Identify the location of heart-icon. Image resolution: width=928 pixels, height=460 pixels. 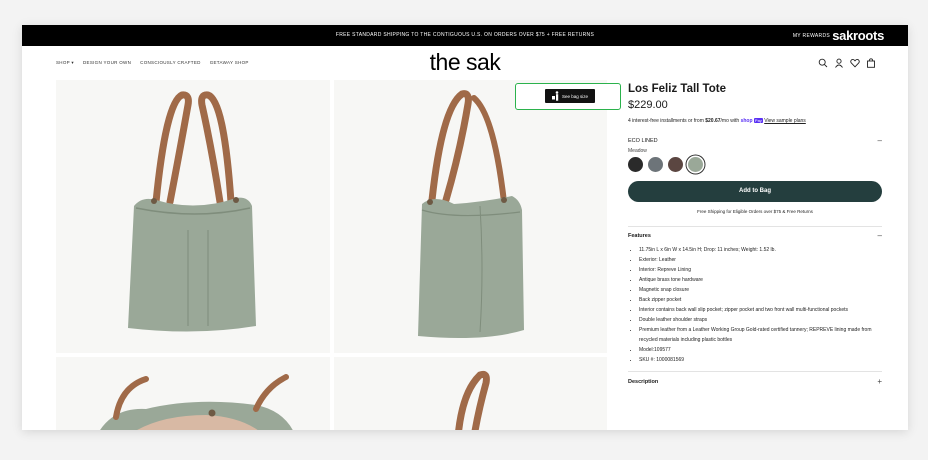
(855, 63).